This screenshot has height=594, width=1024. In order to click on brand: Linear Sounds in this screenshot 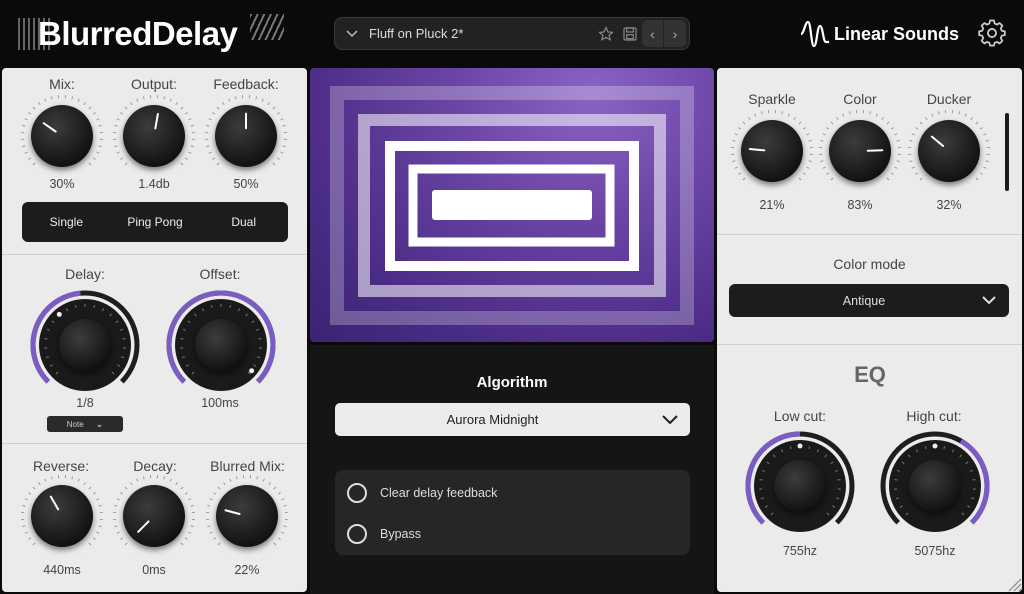, I will do `click(879, 34)`.